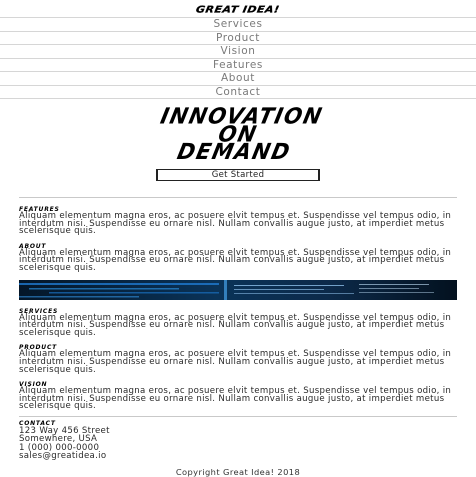 The width and height of the screenshot is (476, 477). I want to click on nav-item-contact: Contact, so click(238, 92).